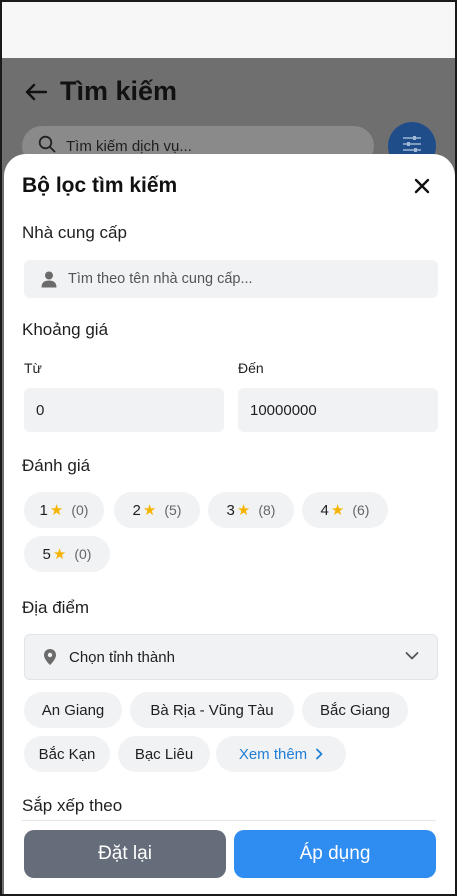  I want to click on rating-label: Đánh giá, so click(56, 465).